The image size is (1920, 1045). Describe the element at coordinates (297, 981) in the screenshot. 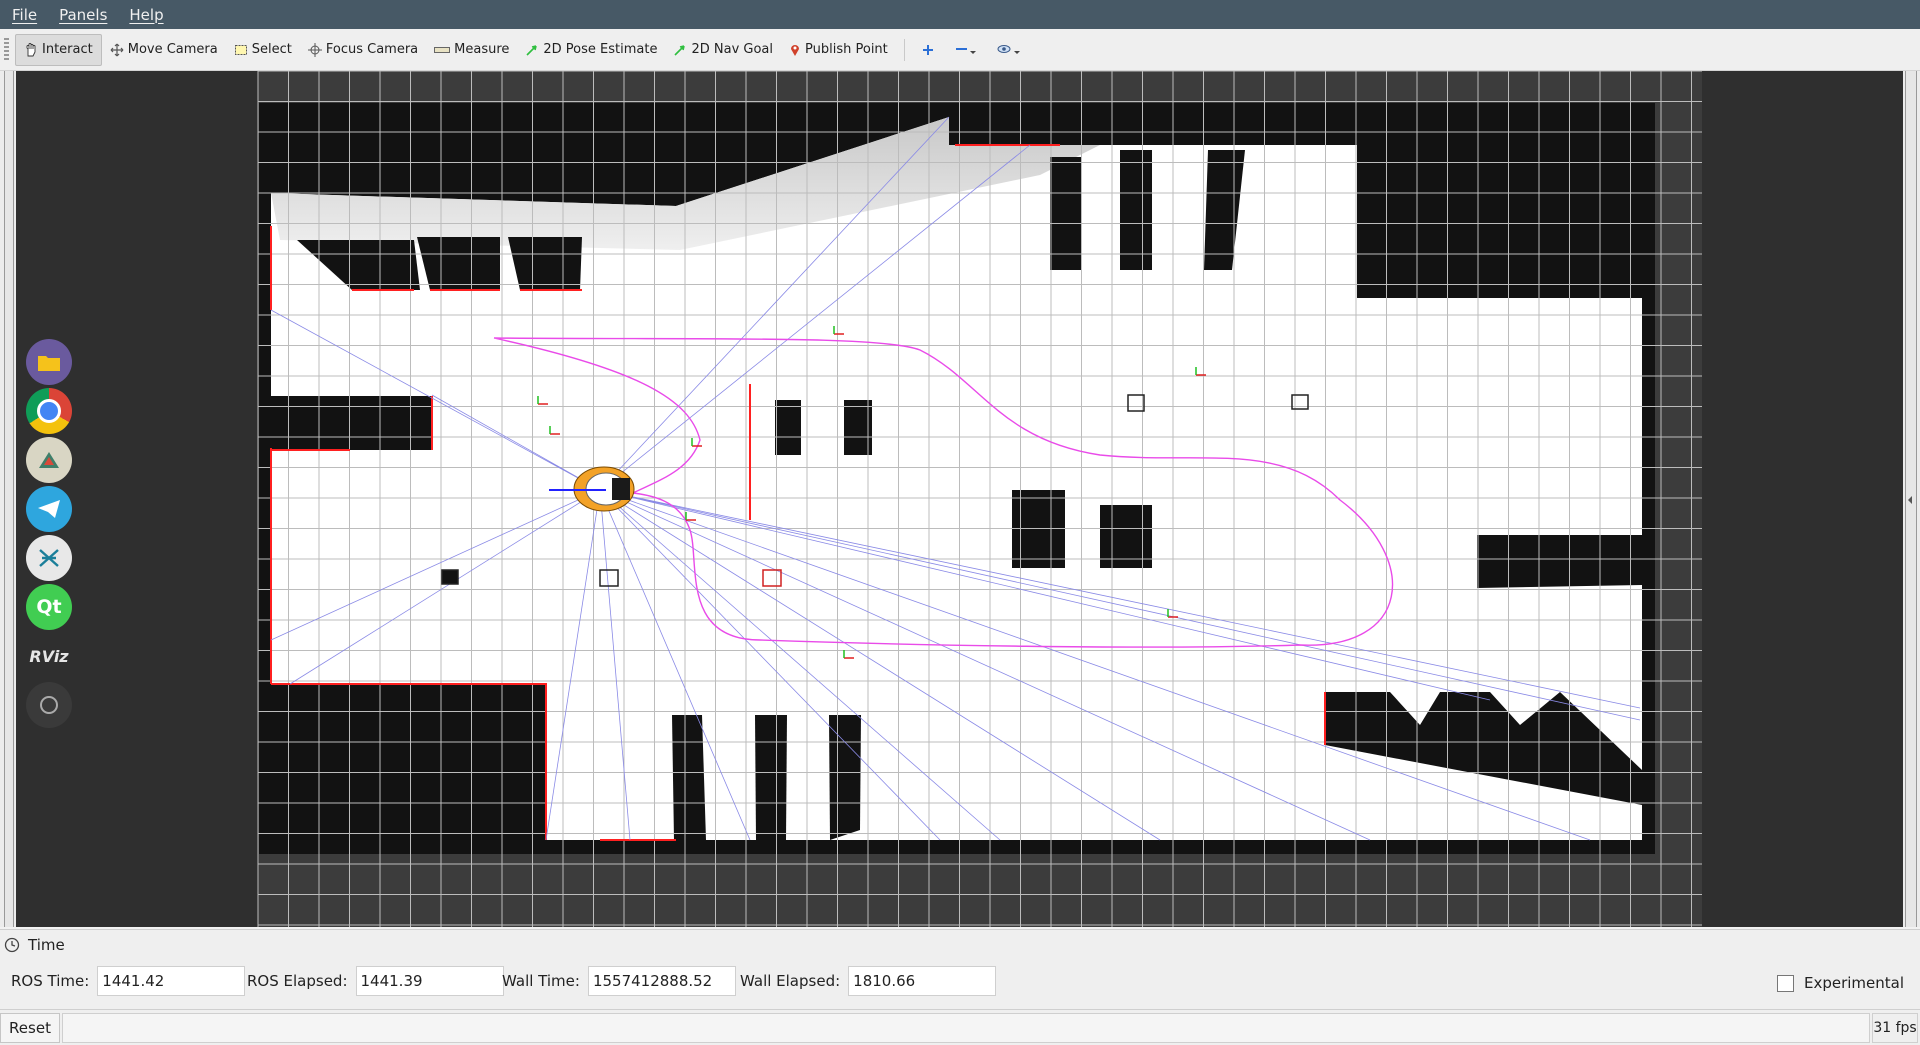

I see `ros-elapsed-label: ROS Elapsed:` at that location.